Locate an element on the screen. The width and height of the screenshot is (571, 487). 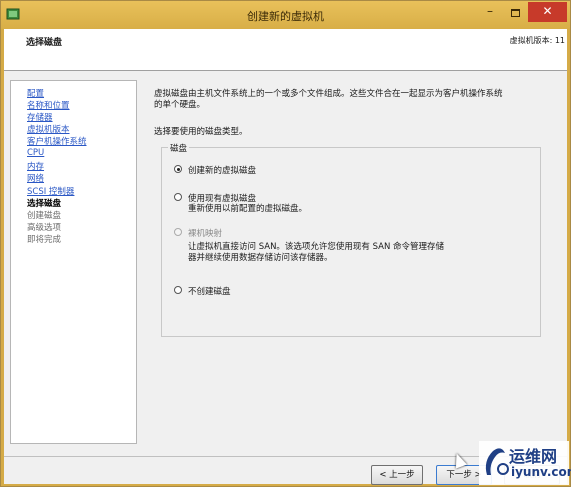
maximize-button is located at coordinates (515, 13).